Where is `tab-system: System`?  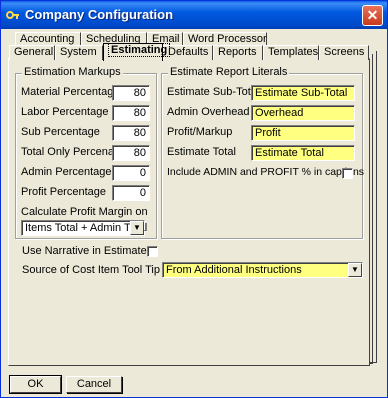 tab-system: System is located at coordinates (79, 52).